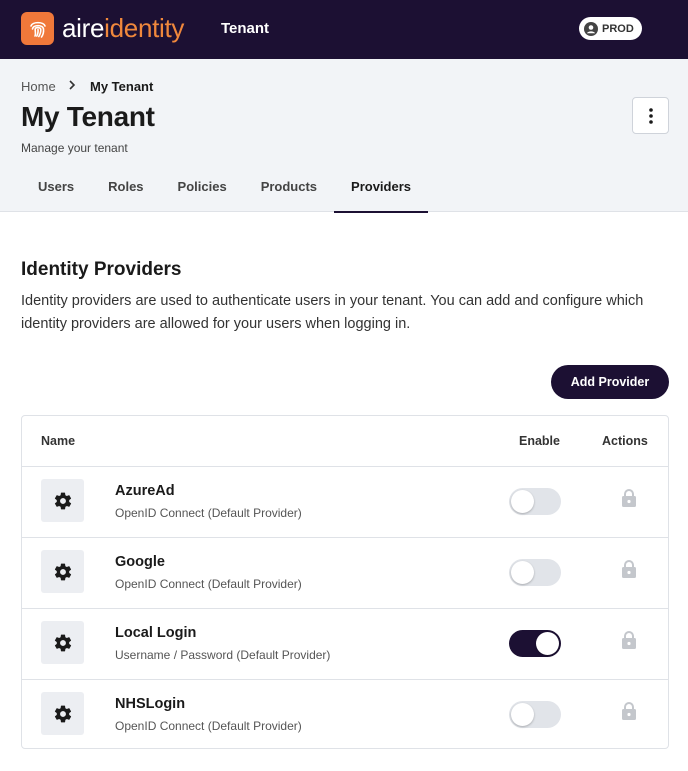 The width and height of the screenshot is (688, 771). What do you see at coordinates (344, 29) in the screenshot?
I see `top-app-bar: aireidentity Tenant PROD` at bounding box center [344, 29].